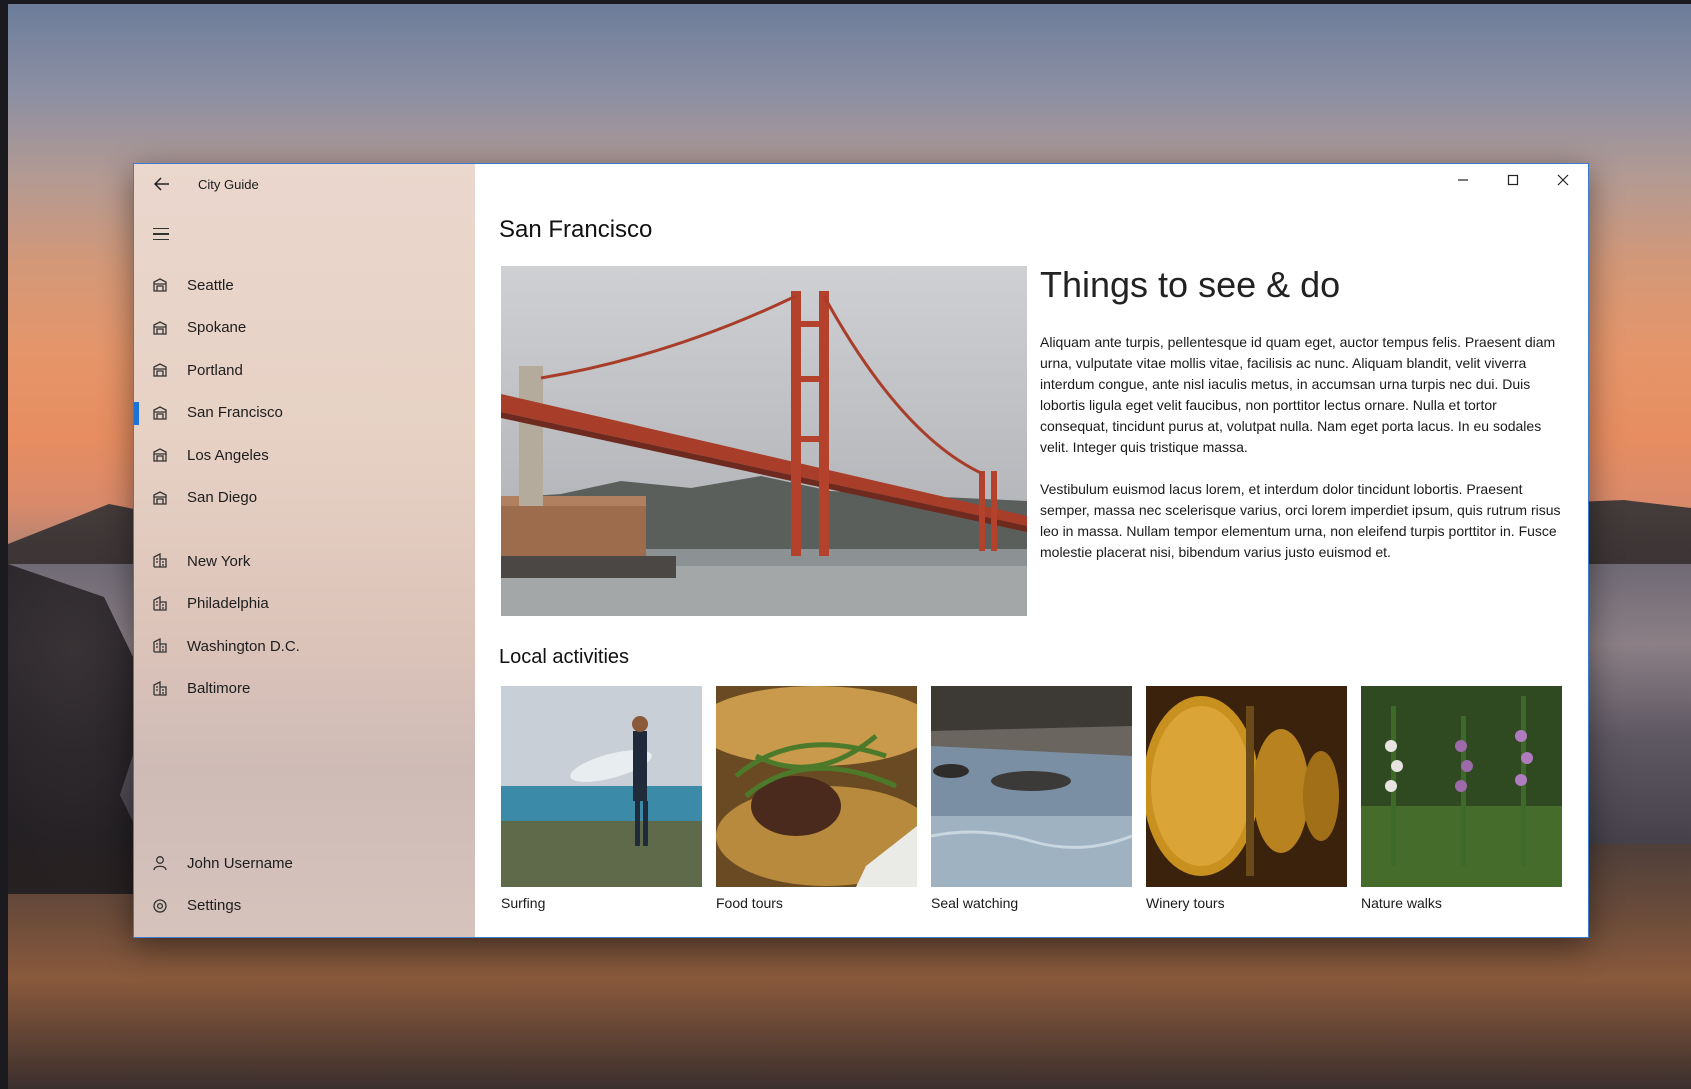 The width and height of the screenshot is (1691, 1089). I want to click on back-arrow-icon, so click(162, 184).